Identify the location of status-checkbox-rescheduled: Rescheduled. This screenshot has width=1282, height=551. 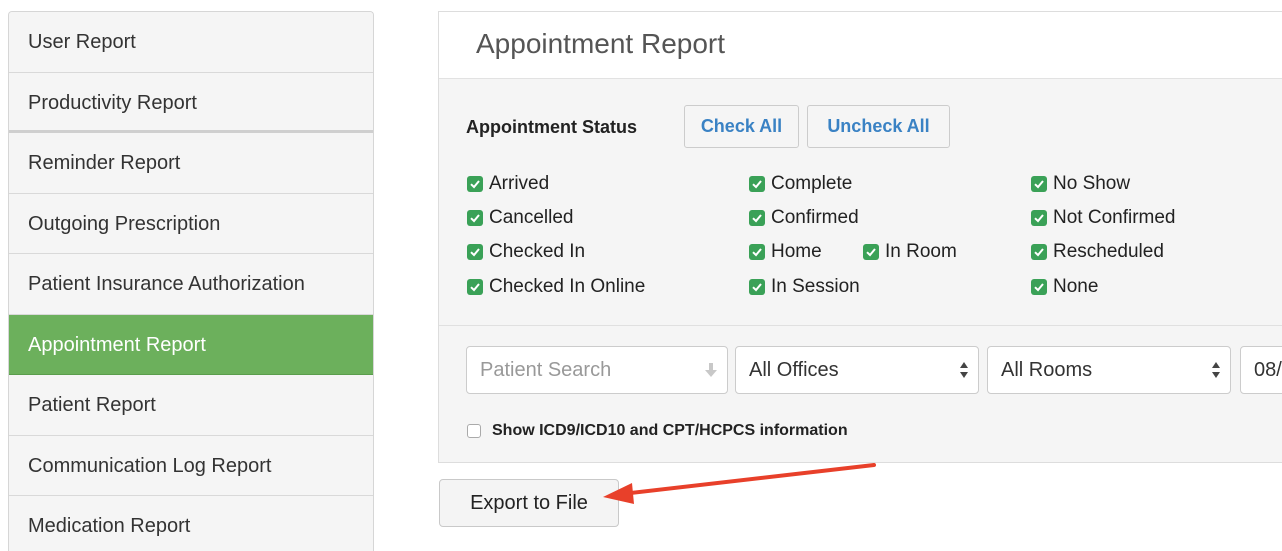
(1097, 252).